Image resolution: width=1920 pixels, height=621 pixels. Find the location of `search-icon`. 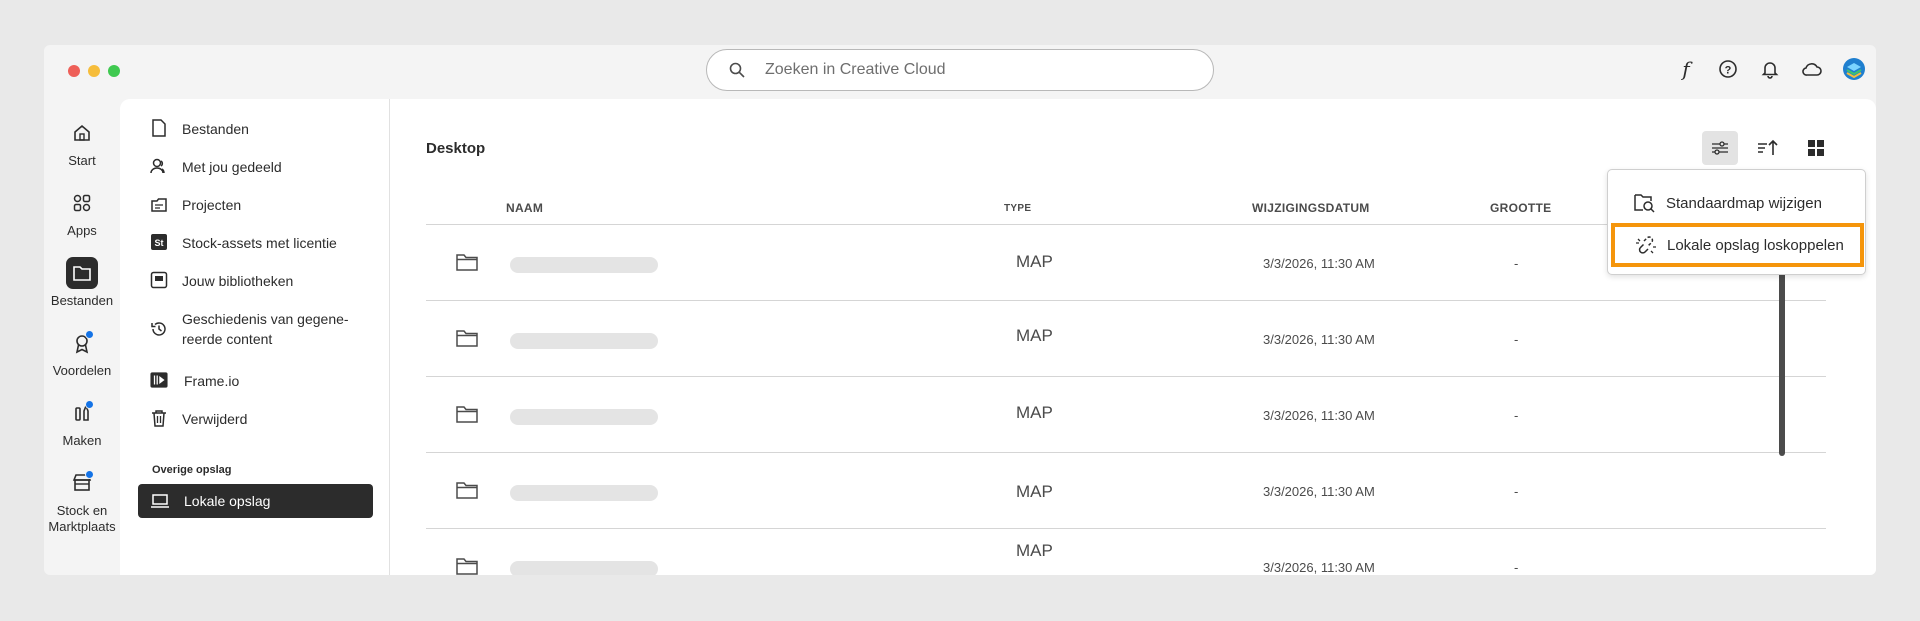

search-icon is located at coordinates (737, 70).